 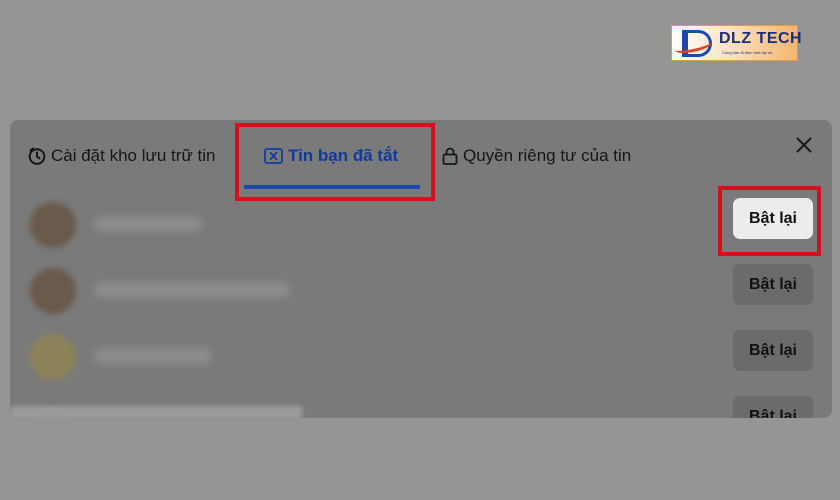 I want to click on close-icon, so click(x=804, y=145).